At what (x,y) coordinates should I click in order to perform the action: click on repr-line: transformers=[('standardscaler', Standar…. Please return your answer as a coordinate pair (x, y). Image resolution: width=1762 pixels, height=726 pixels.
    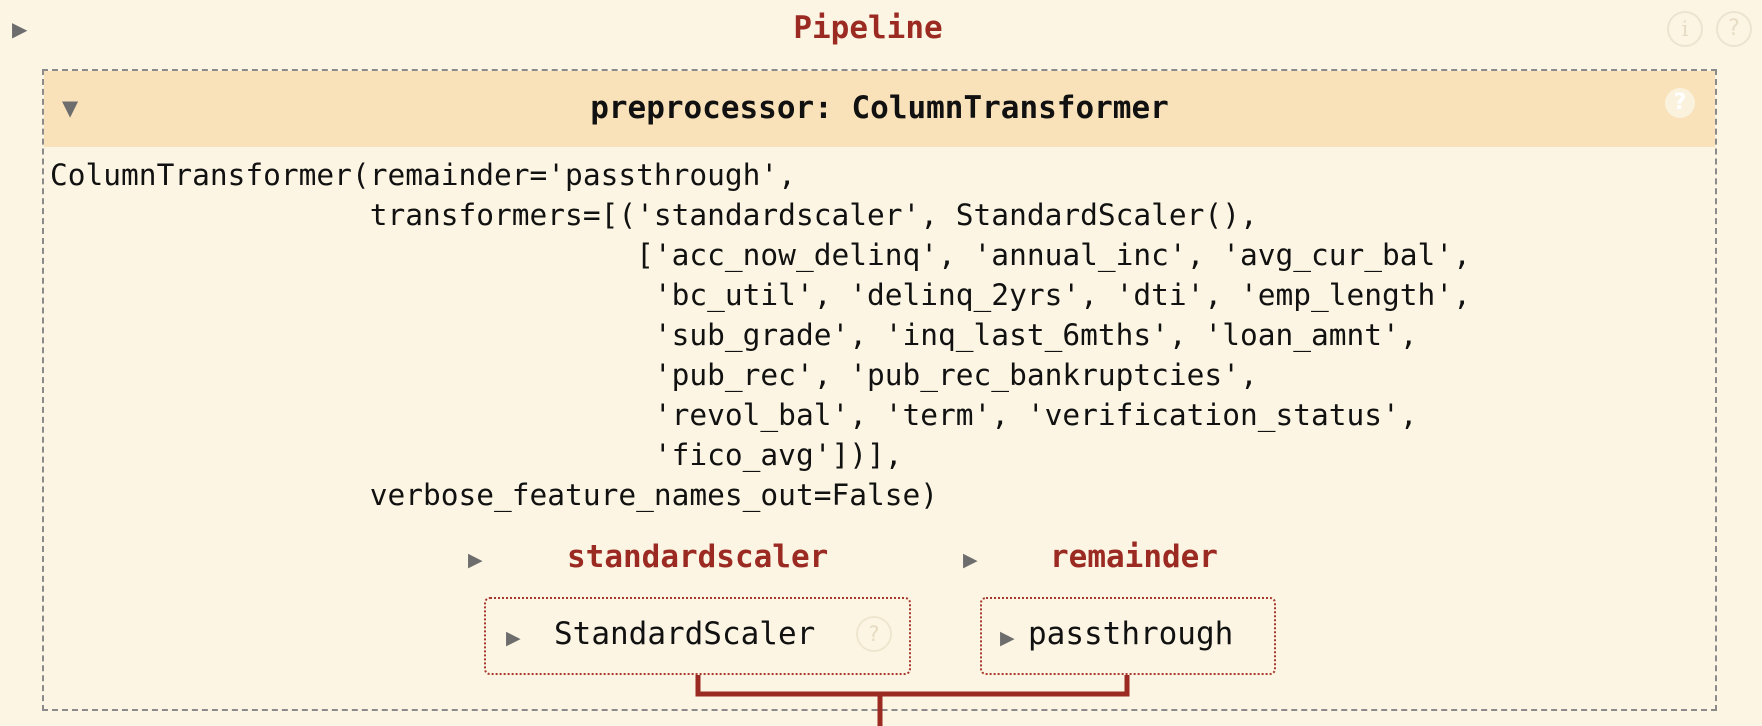
    Looking at the image, I should click on (654, 215).